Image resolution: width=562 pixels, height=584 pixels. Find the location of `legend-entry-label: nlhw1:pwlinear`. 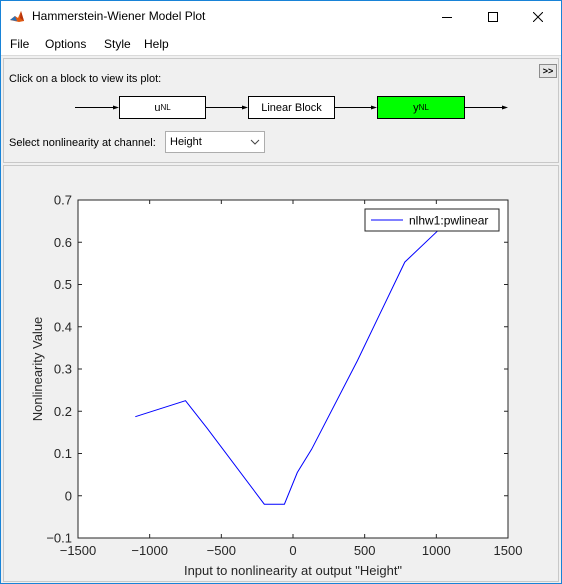

legend-entry-label: nlhw1:pwlinear is located at coordinates (448, 221).